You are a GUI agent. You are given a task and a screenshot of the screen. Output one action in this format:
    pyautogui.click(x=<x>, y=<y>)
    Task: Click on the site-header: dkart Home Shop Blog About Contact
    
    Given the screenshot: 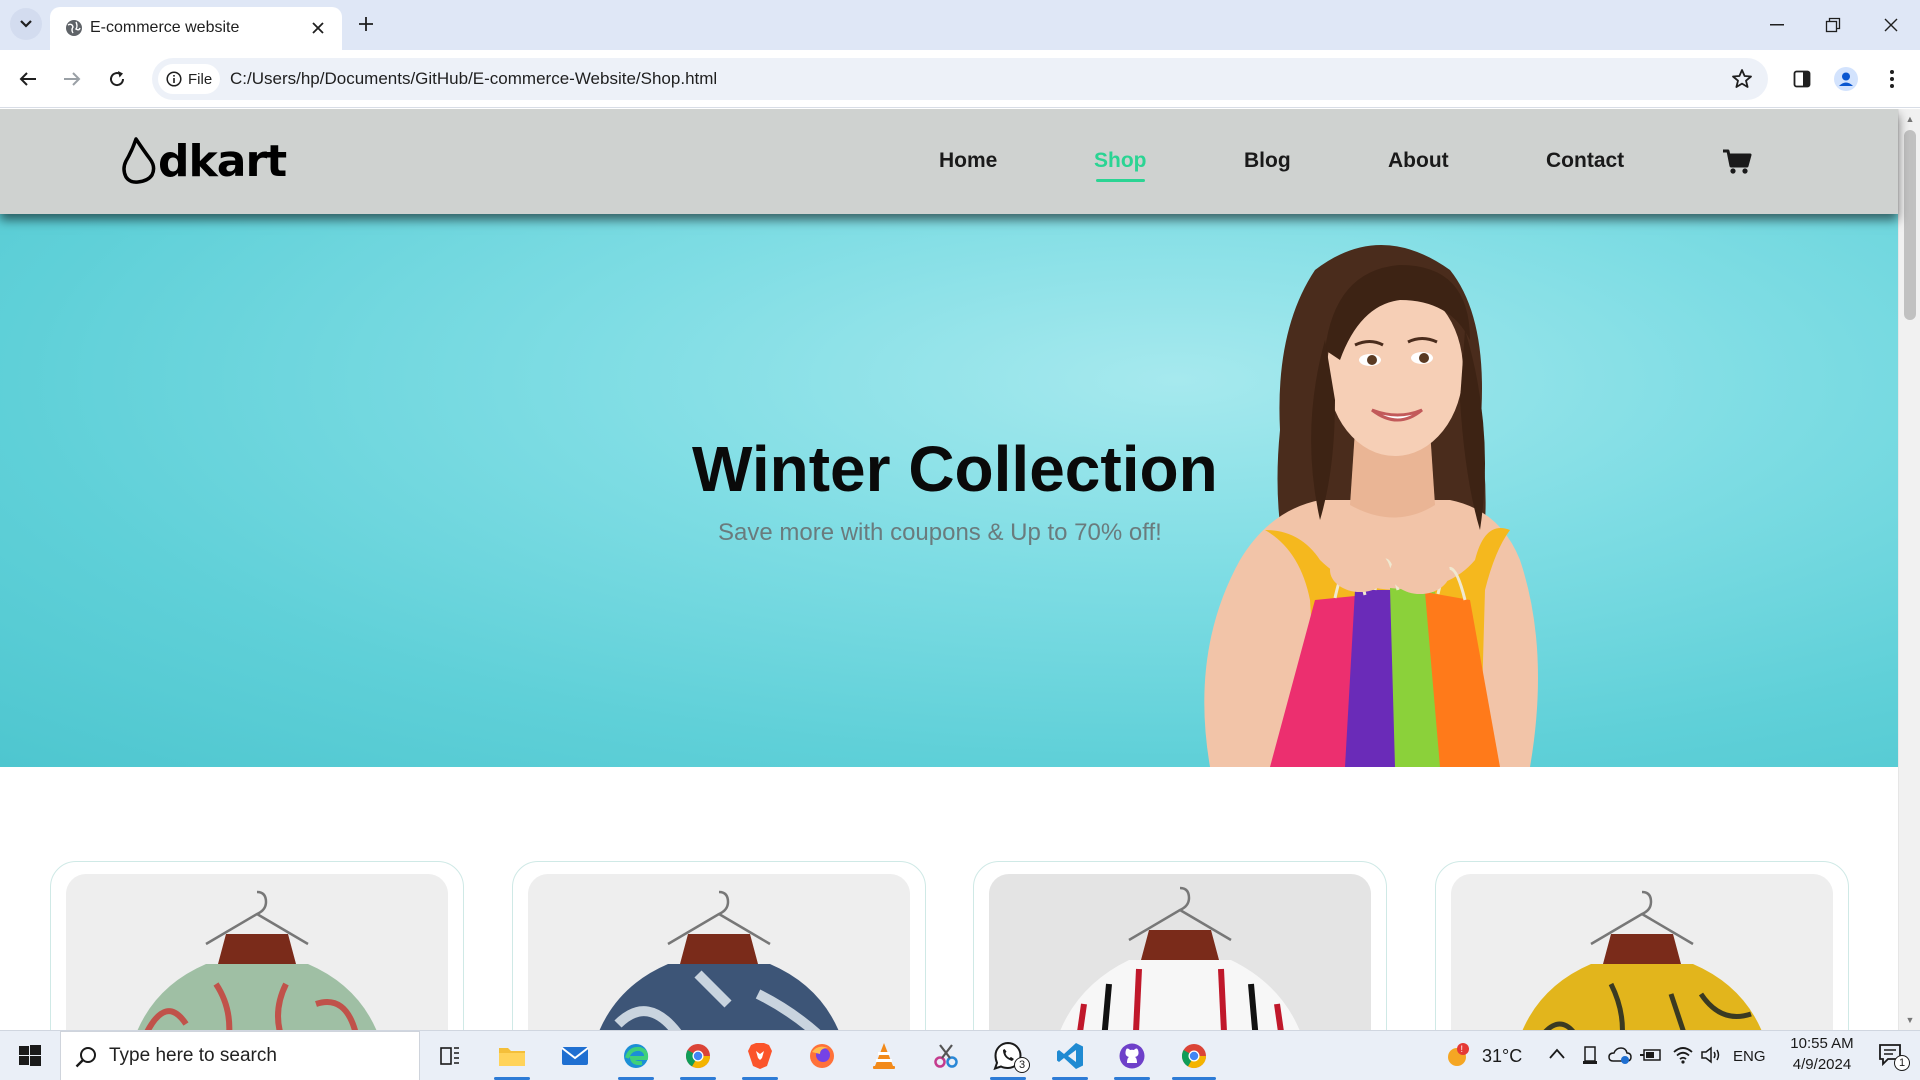 What is the action you would take?
    pyautogui.click(x=949, y=161)
    